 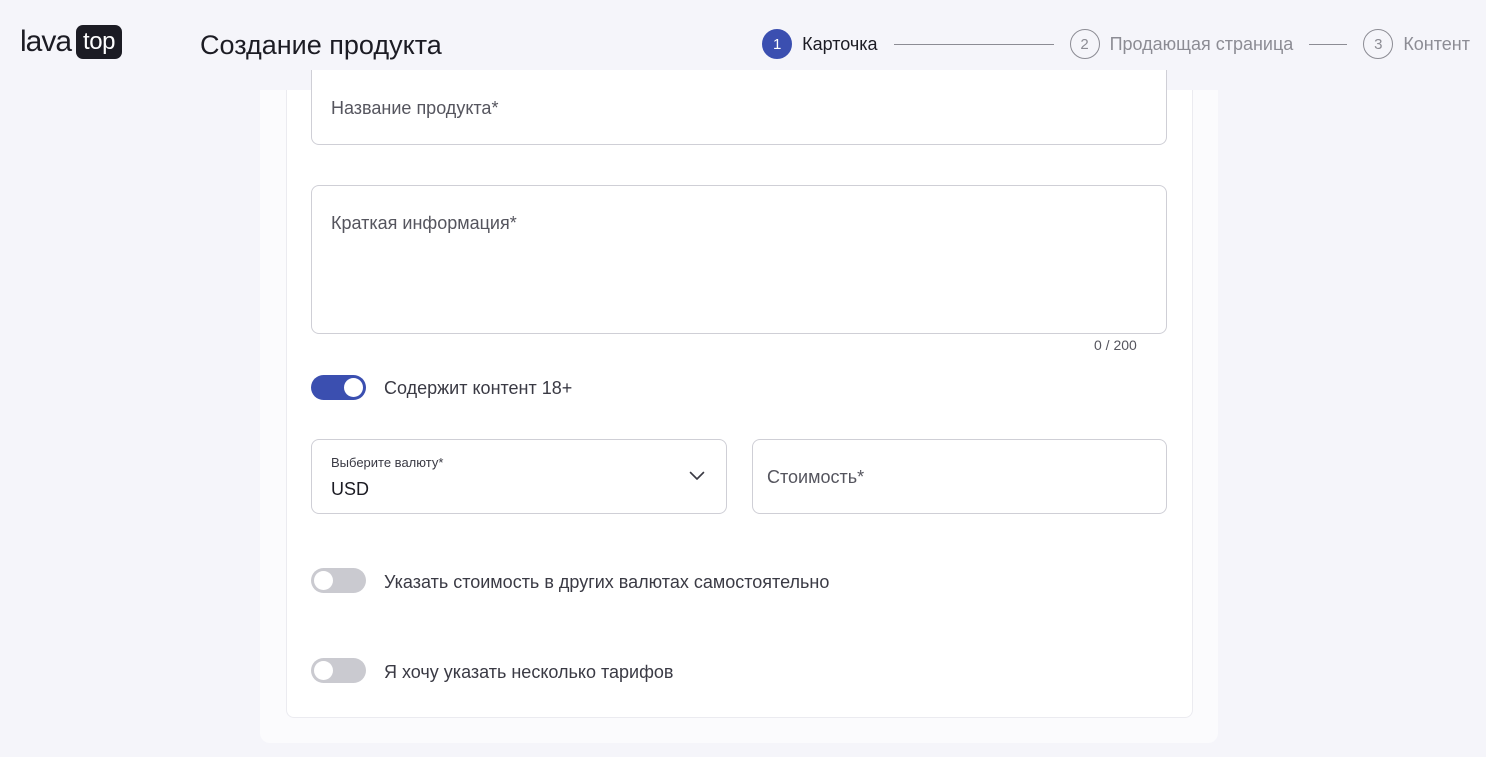 I want to click on step-number: 3, so click(x=1378, y=44).